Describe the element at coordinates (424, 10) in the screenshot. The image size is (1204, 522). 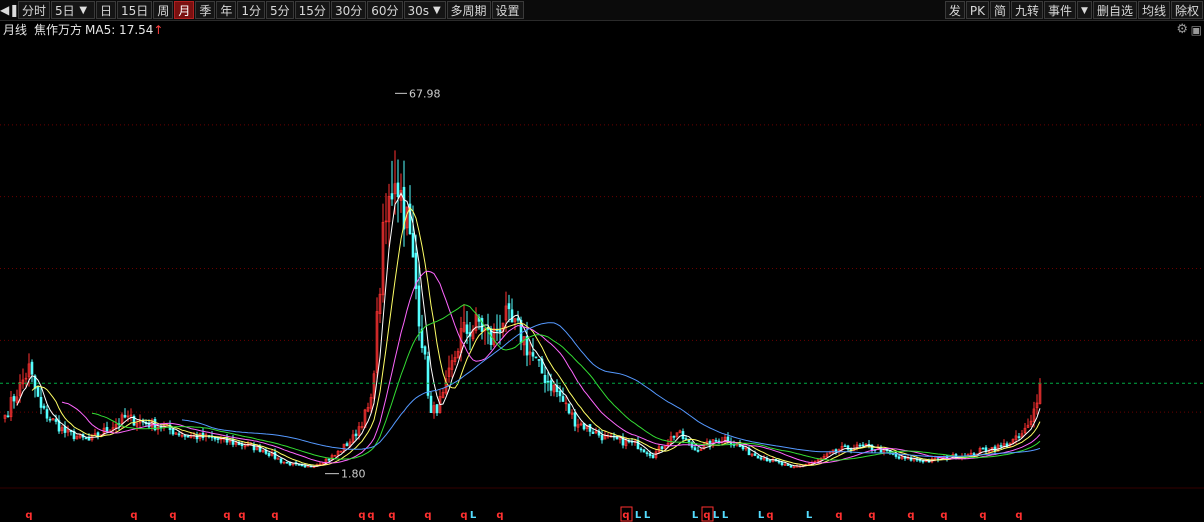
I see `tab-30s: 30s ▼` at that location.